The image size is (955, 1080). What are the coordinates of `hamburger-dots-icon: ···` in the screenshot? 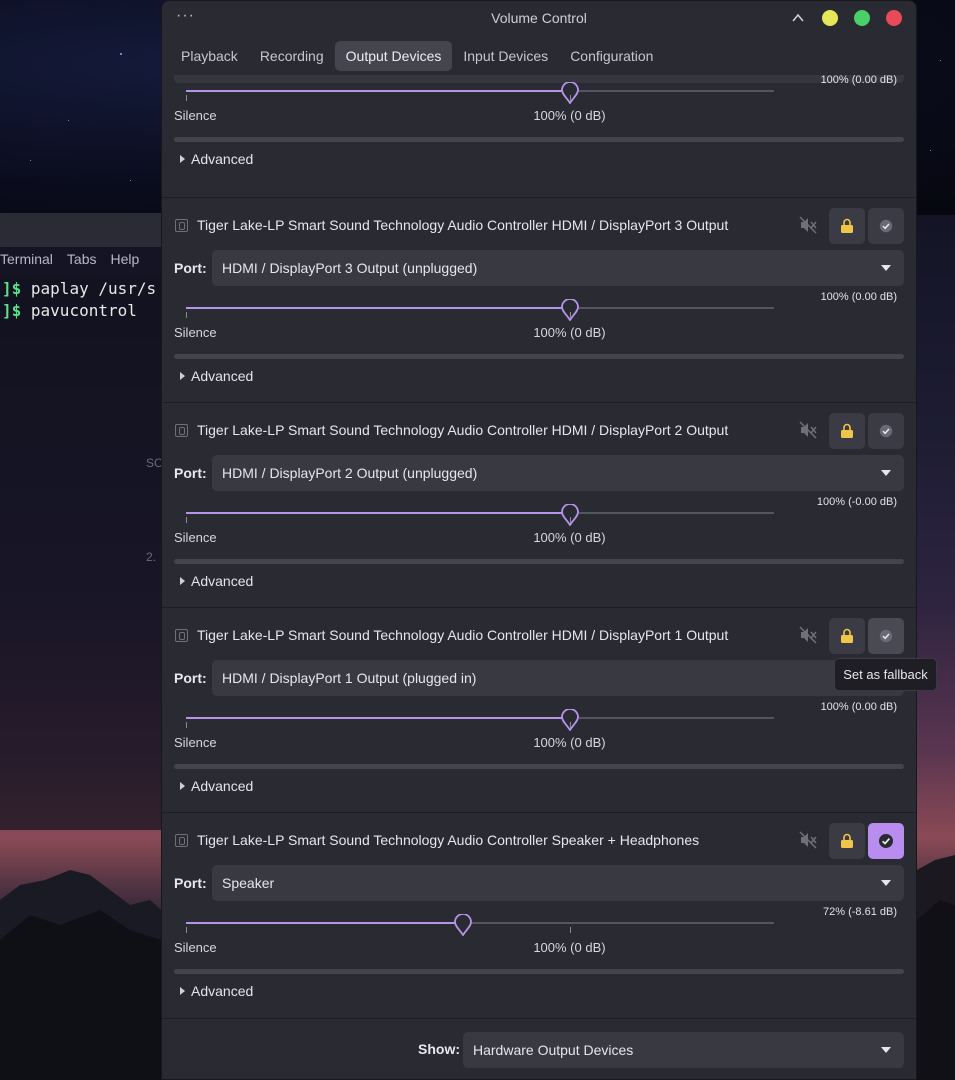 It's located at (185, 16).